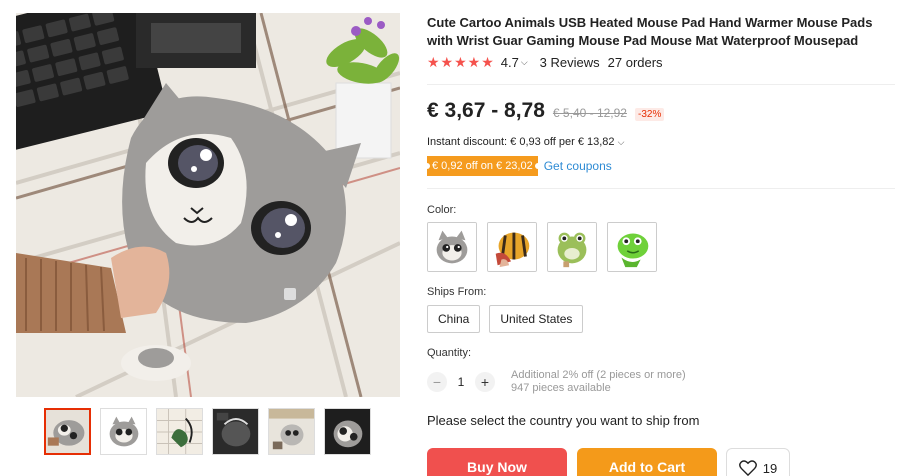  What do you see at coordinates (647, 462) in the screenshot?
I see `add-to-cart-button: Add to Cart` at bounding box center [647, 462].